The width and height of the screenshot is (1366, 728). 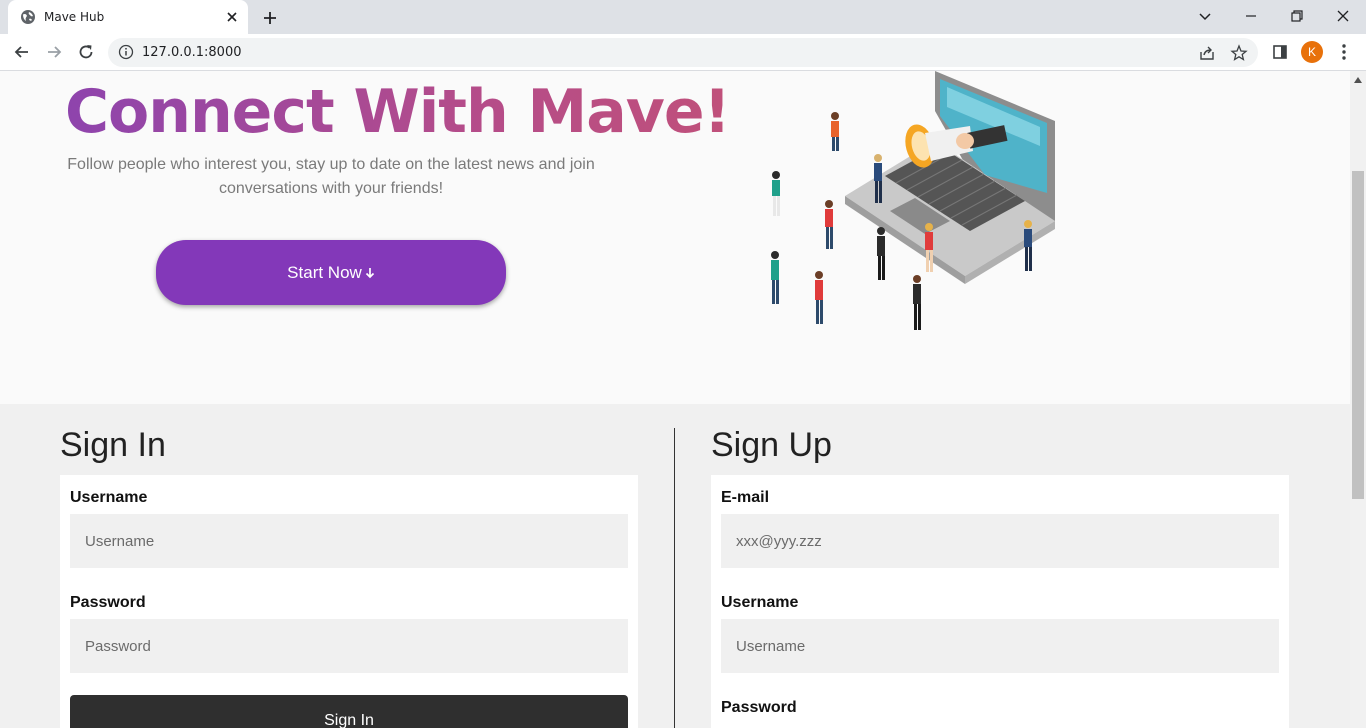 What do you see at coordinates (398, 112) in the screenshot?
I see `hero-title: Connect With Mave!` at bounding box center [398, 112].